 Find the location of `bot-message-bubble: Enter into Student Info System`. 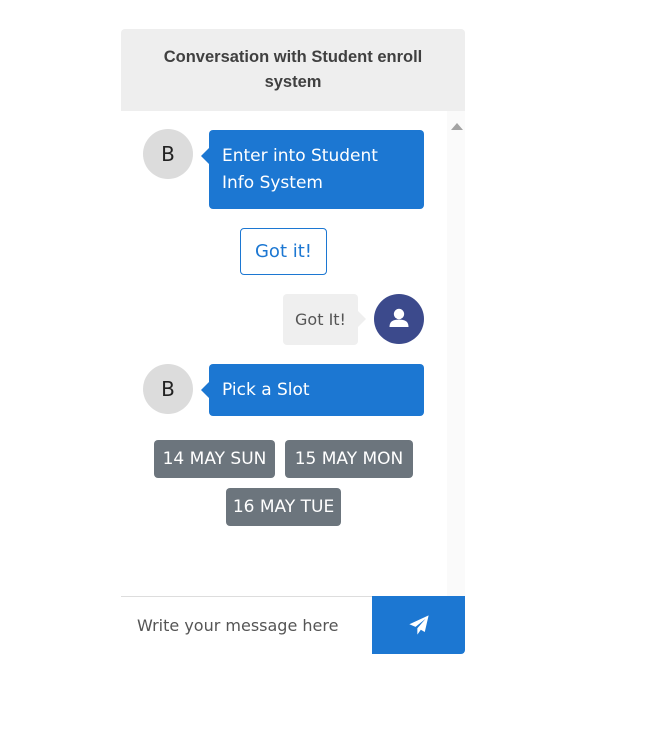

bot-message-bubble: Enter into Student Info System is located at coordinates (312, 169).